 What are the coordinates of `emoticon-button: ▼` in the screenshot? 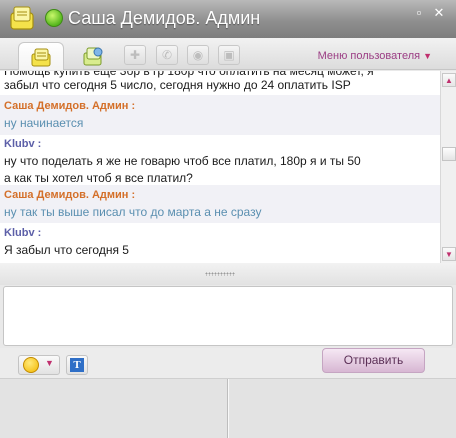 It's located at (39, 365).